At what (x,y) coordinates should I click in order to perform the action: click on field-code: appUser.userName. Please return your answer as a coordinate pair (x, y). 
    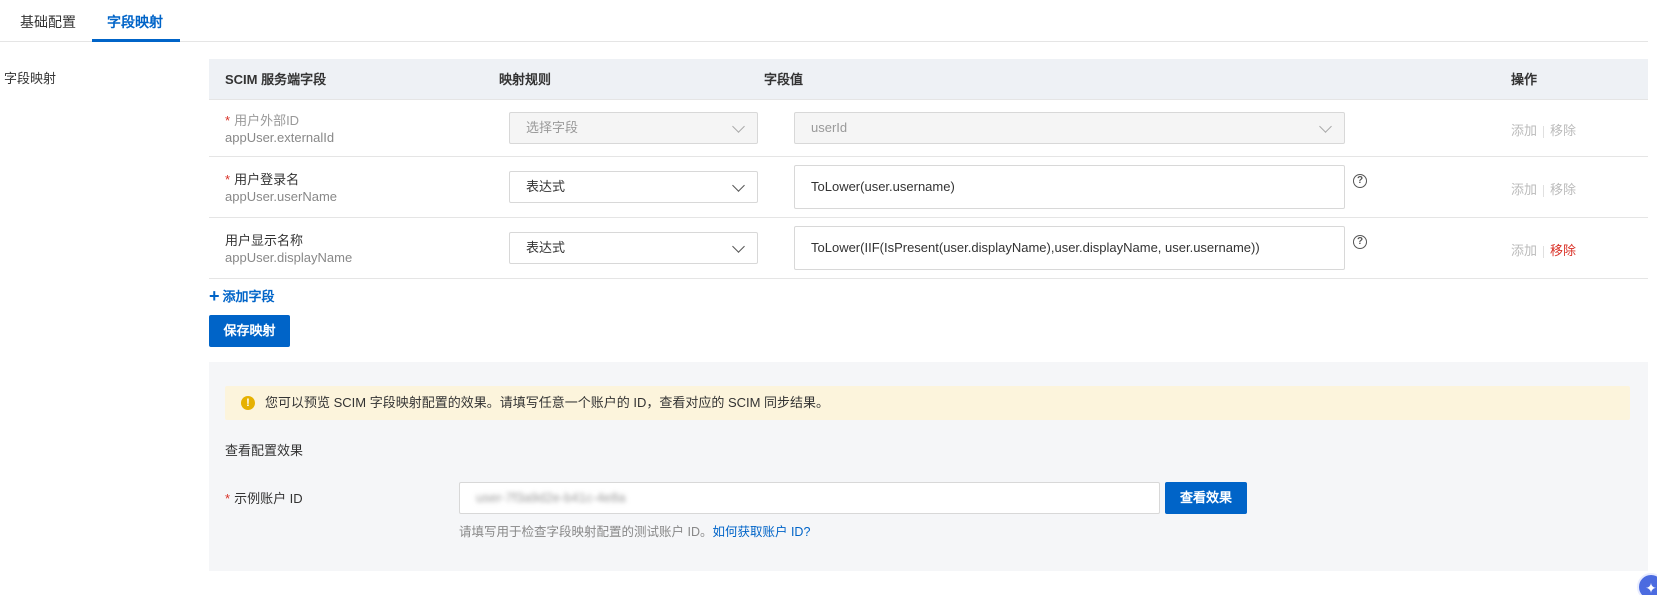
    Looking at the image, I should click on (281, 196).